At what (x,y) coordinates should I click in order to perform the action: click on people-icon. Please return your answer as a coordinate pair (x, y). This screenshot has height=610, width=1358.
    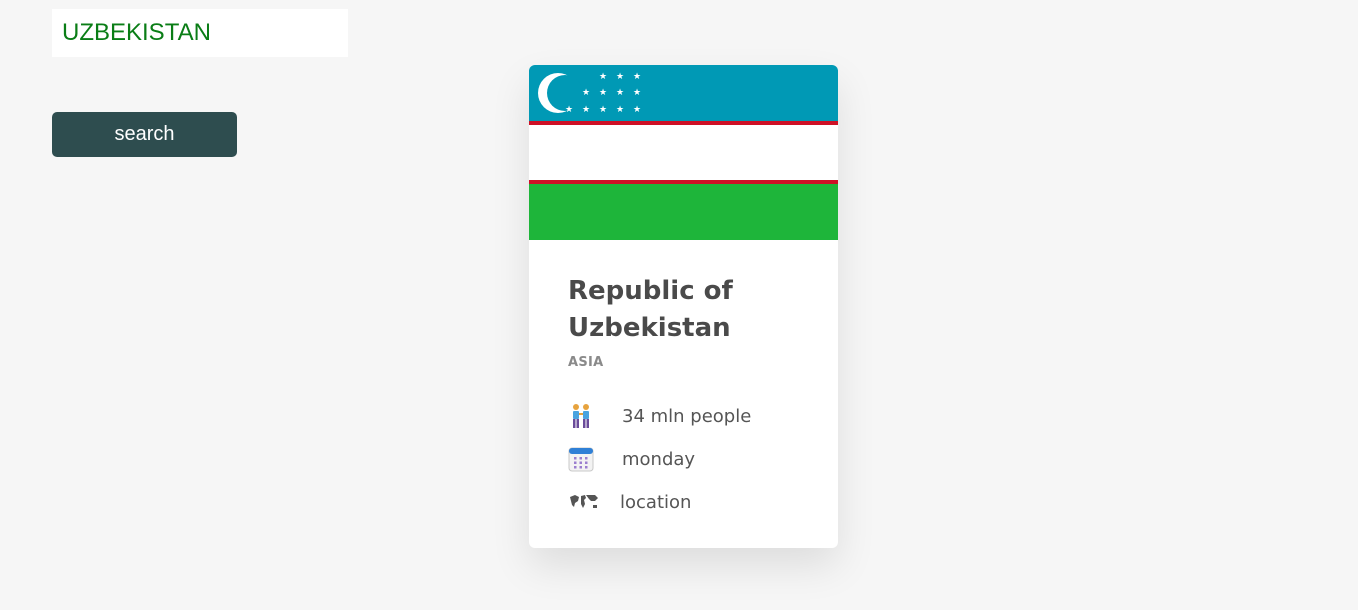
    Looking at the image, I should click on (585, 416).